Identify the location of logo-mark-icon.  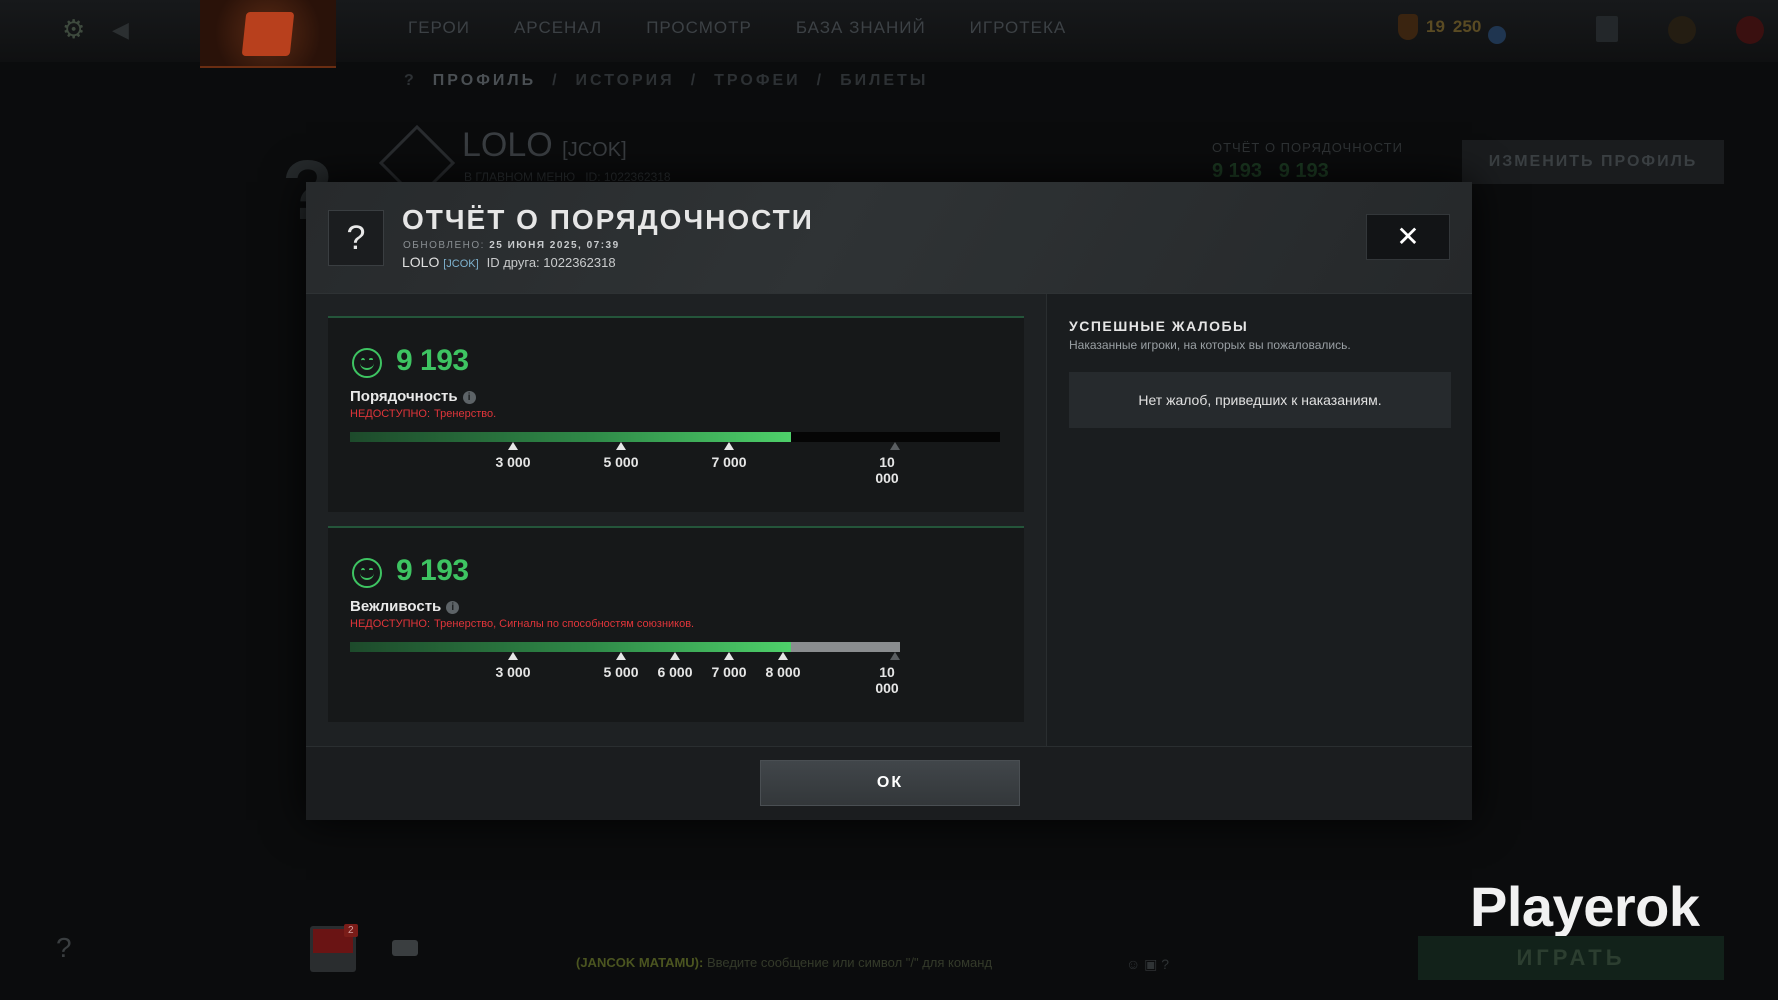
(268, 34).